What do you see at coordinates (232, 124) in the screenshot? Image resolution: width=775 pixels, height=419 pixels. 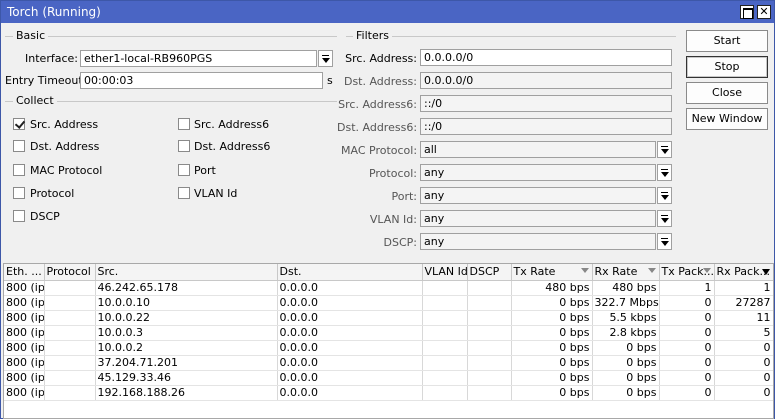 I see `collect-src-address6-label: Src. Address6` at bounding box center [232, 124].